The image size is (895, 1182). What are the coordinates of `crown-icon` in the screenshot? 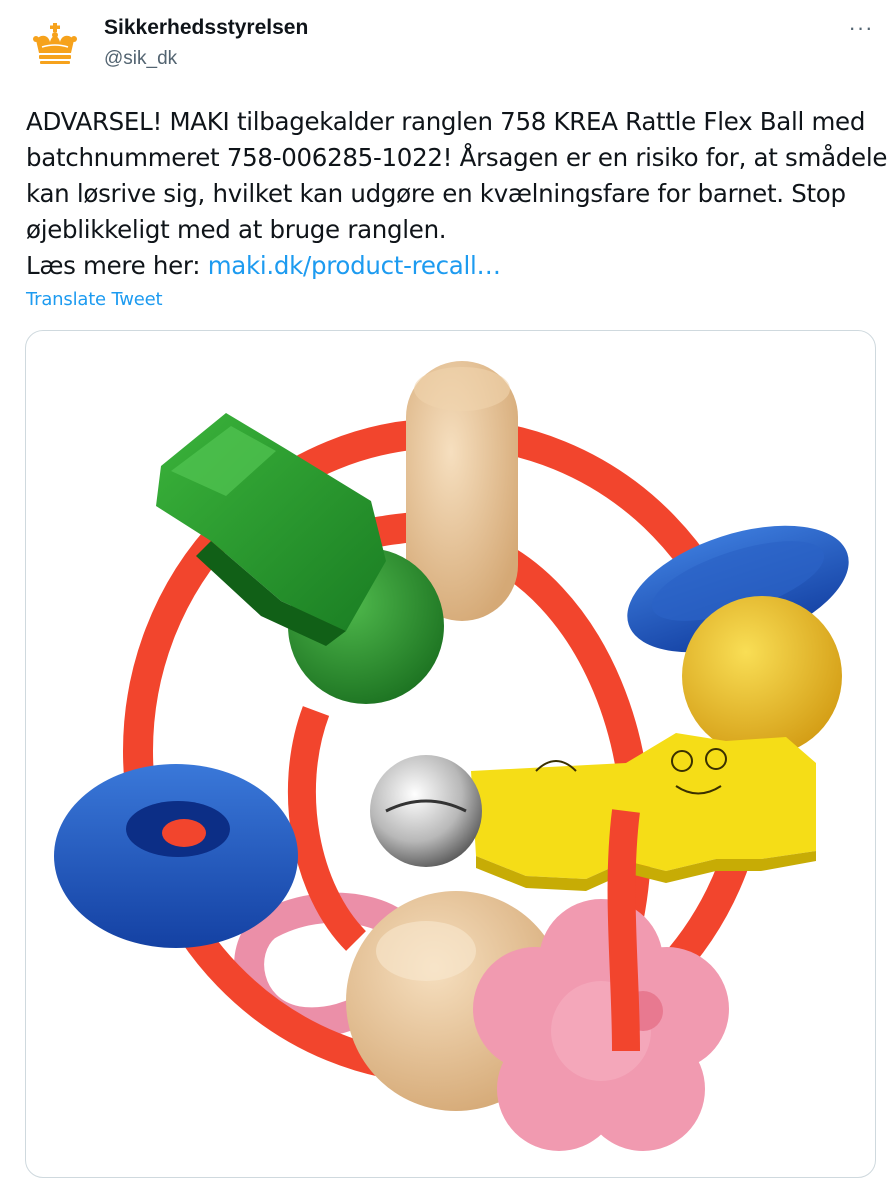 It's located at (55, 43).